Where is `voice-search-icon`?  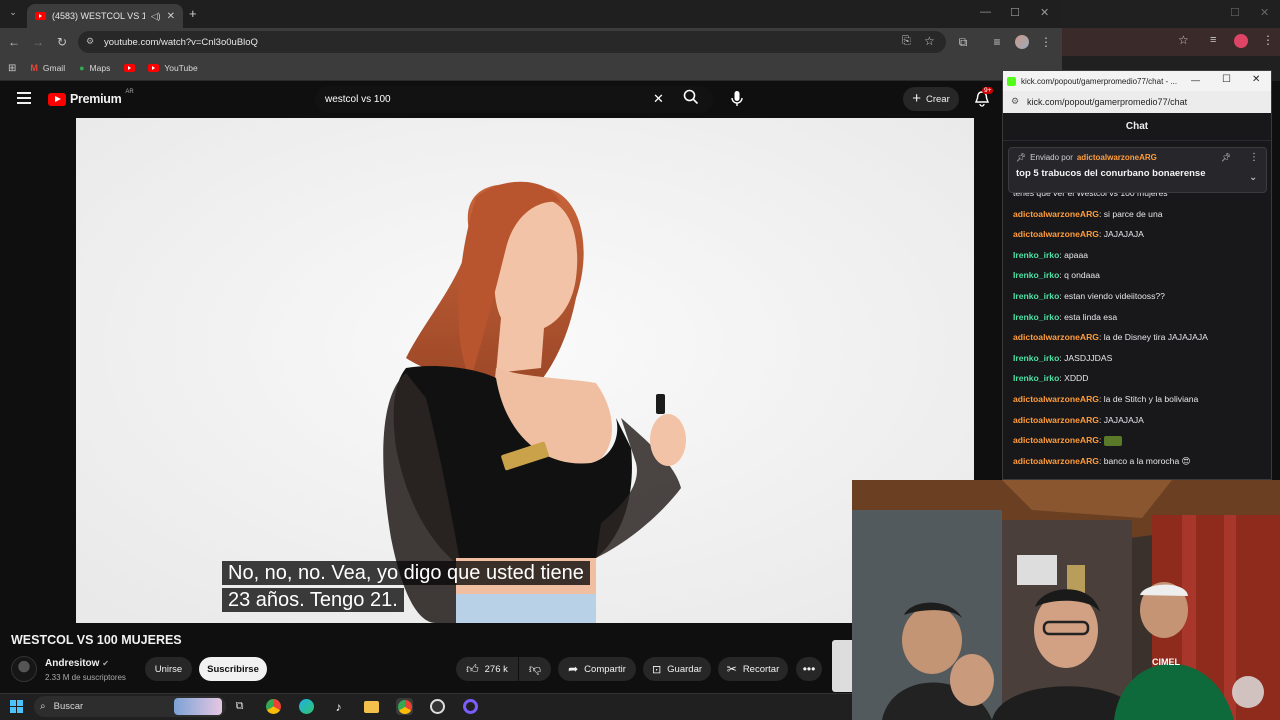 voice-search-icon is located at coordinates (738, 99).